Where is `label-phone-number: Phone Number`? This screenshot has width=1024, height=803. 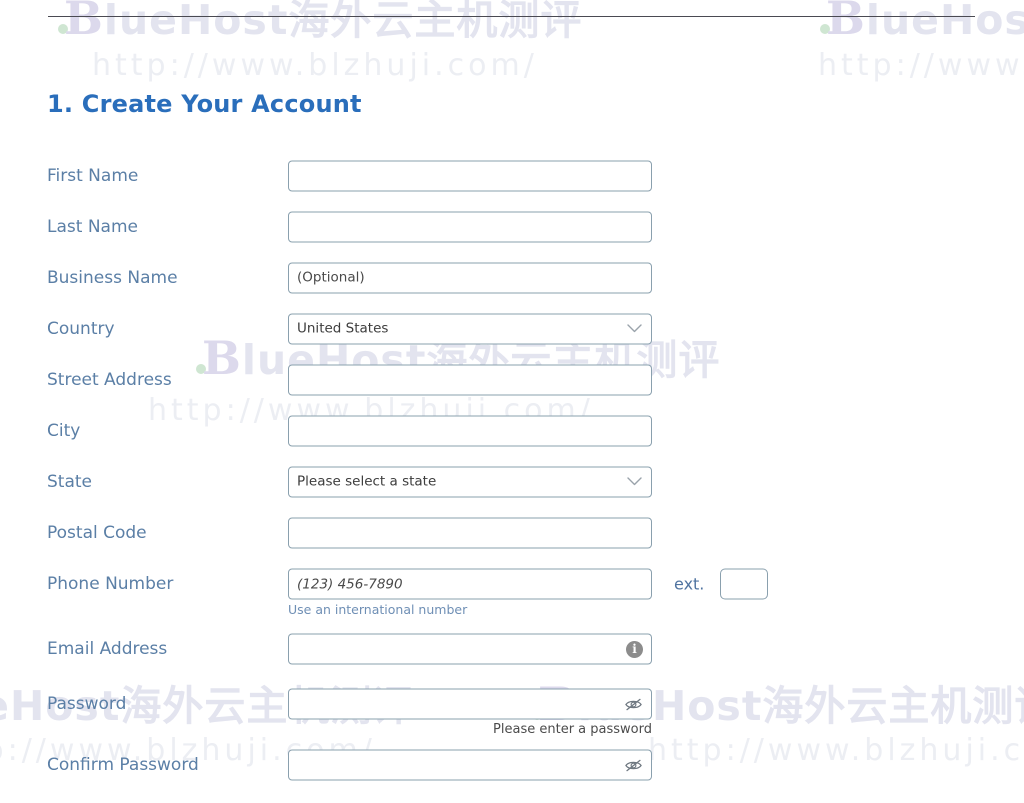 label-phone-number: Phone Number is located at coordinates (110, 584).